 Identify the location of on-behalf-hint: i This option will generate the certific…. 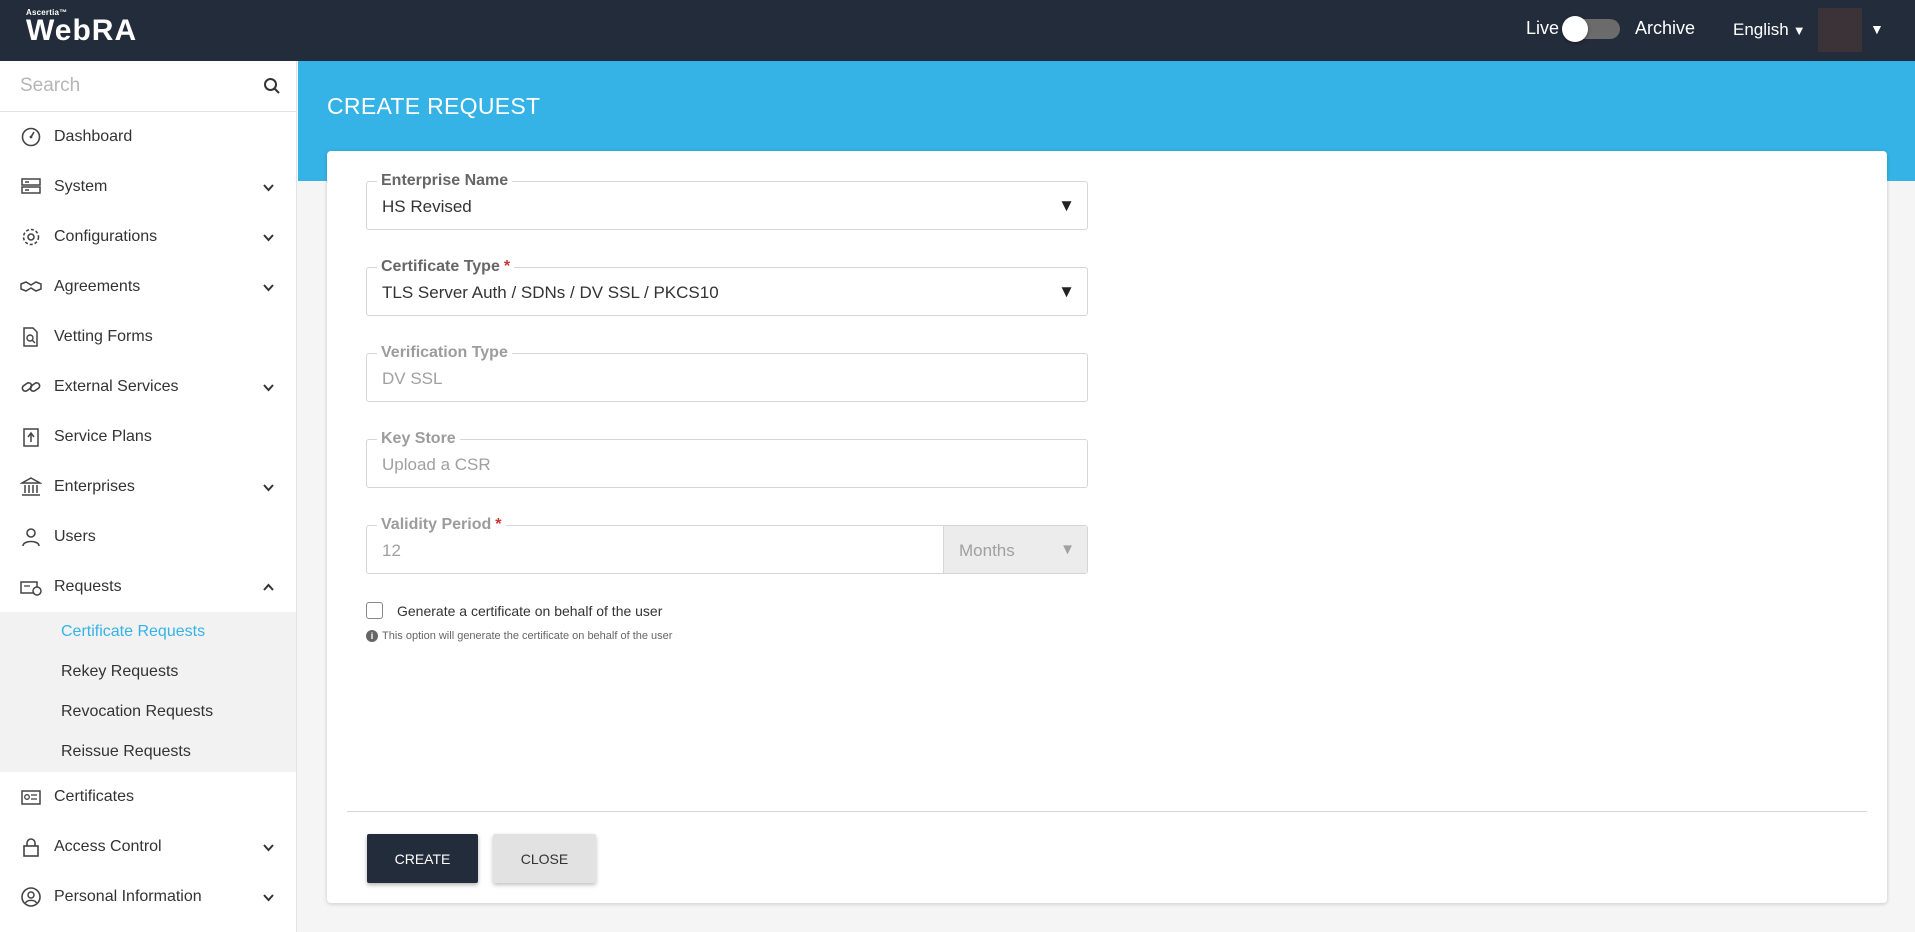
(519, 636).